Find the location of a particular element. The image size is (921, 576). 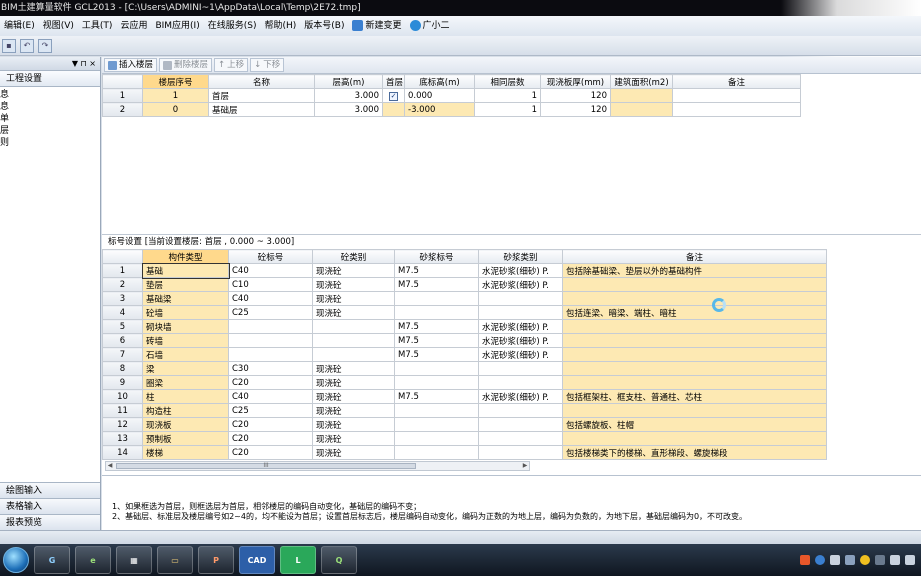

column-header: 砼类别 is located at coordinates (353, 256).